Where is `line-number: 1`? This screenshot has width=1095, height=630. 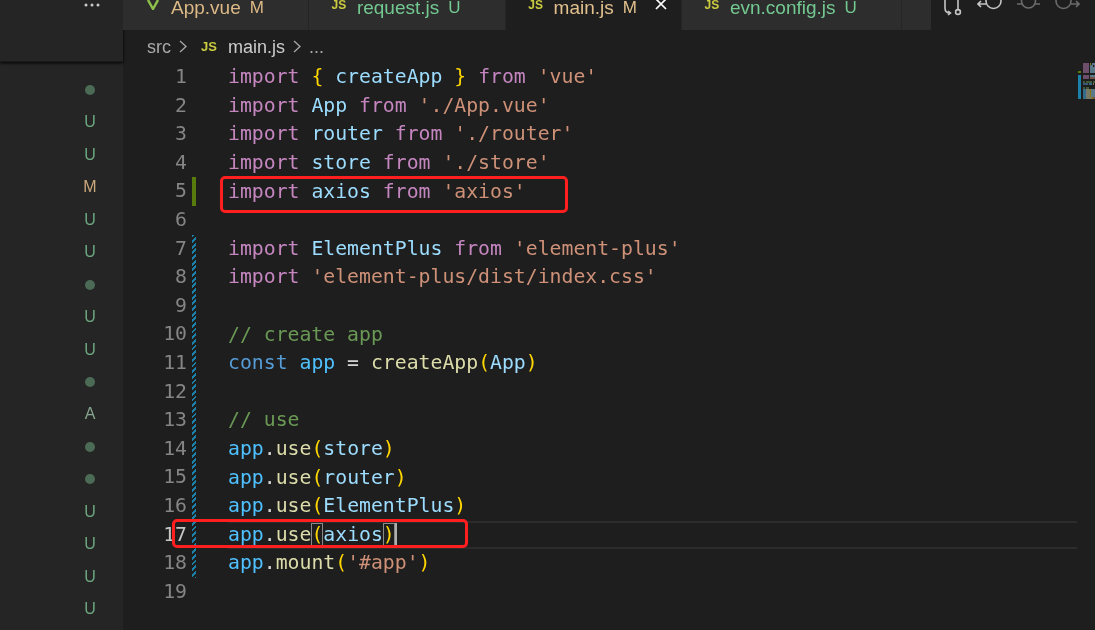 line-number: 1 is located at coordinates (181, 77).